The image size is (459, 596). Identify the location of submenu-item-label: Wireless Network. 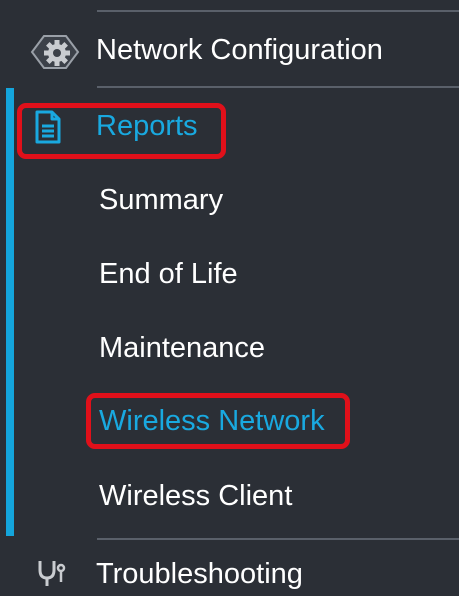
(212, 420).